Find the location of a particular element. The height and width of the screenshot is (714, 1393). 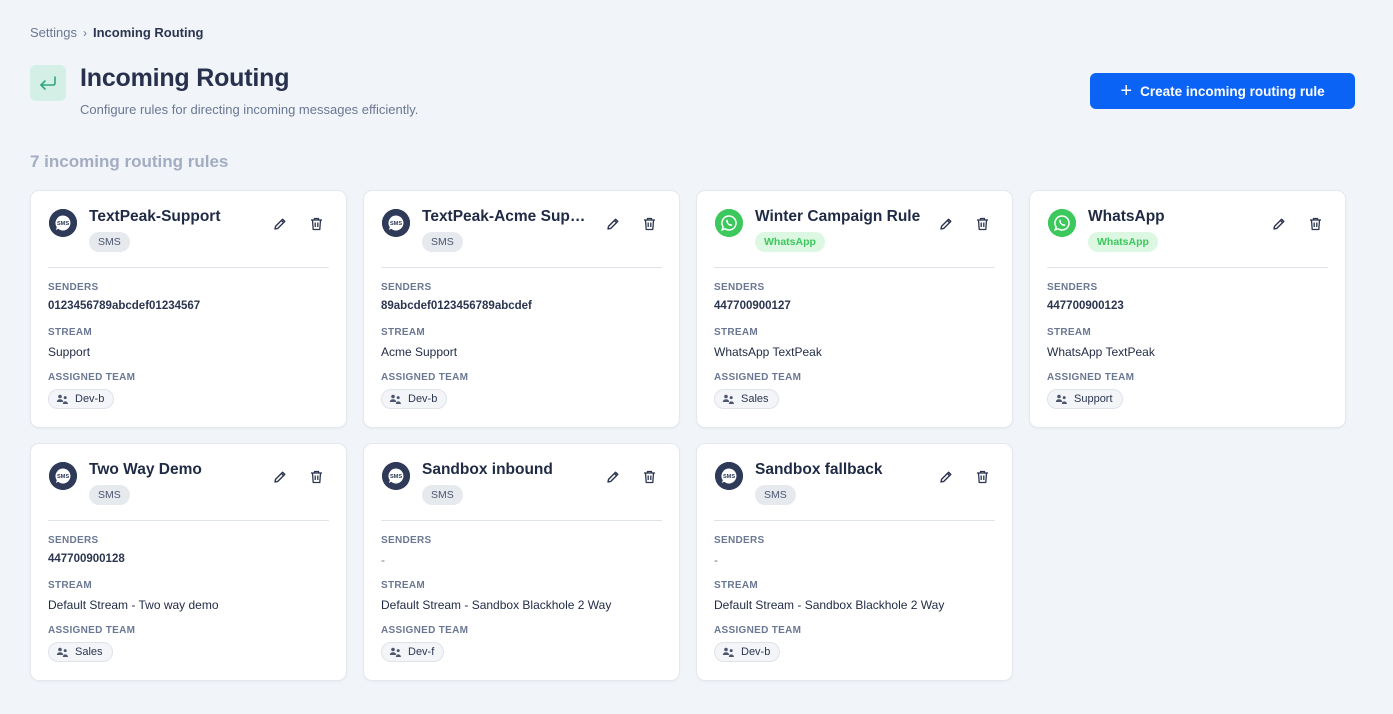

rule-name: Winter Campaign Rule is located at coordinates (838, 216).